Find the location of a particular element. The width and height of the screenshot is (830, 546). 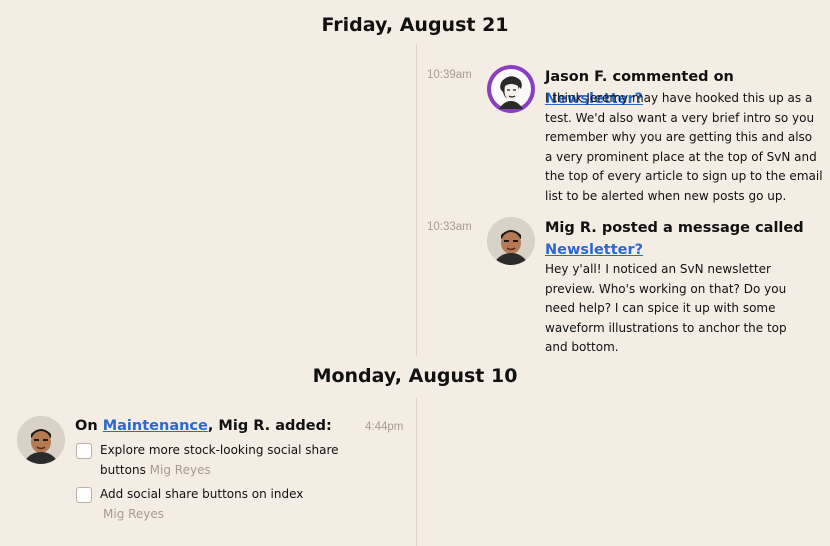

date-heading: Friday, August 21 is located at coordinates (415, 25).